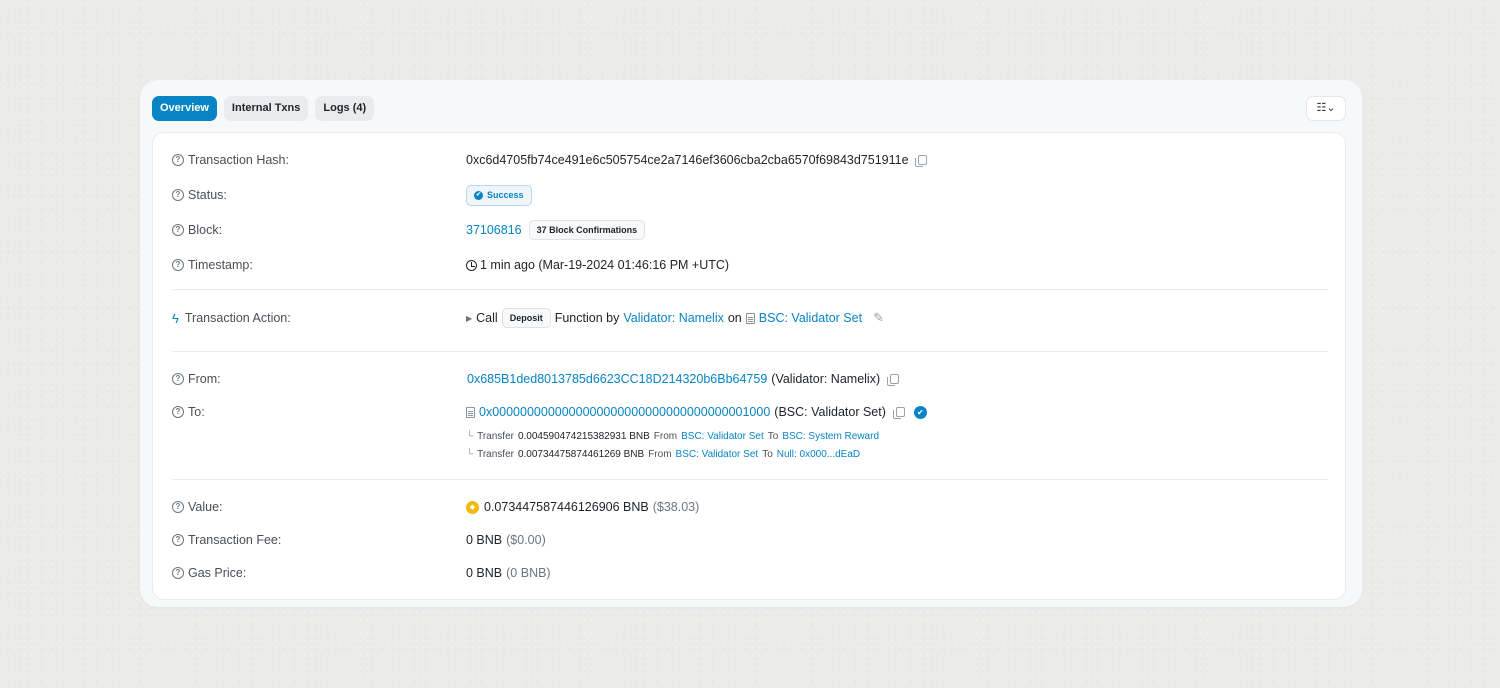 The image size is (1500, 688). What do you see at coordinates (505, 195) in the screenshot?
I see `status-text: Success` at bounding box center [505, 195].